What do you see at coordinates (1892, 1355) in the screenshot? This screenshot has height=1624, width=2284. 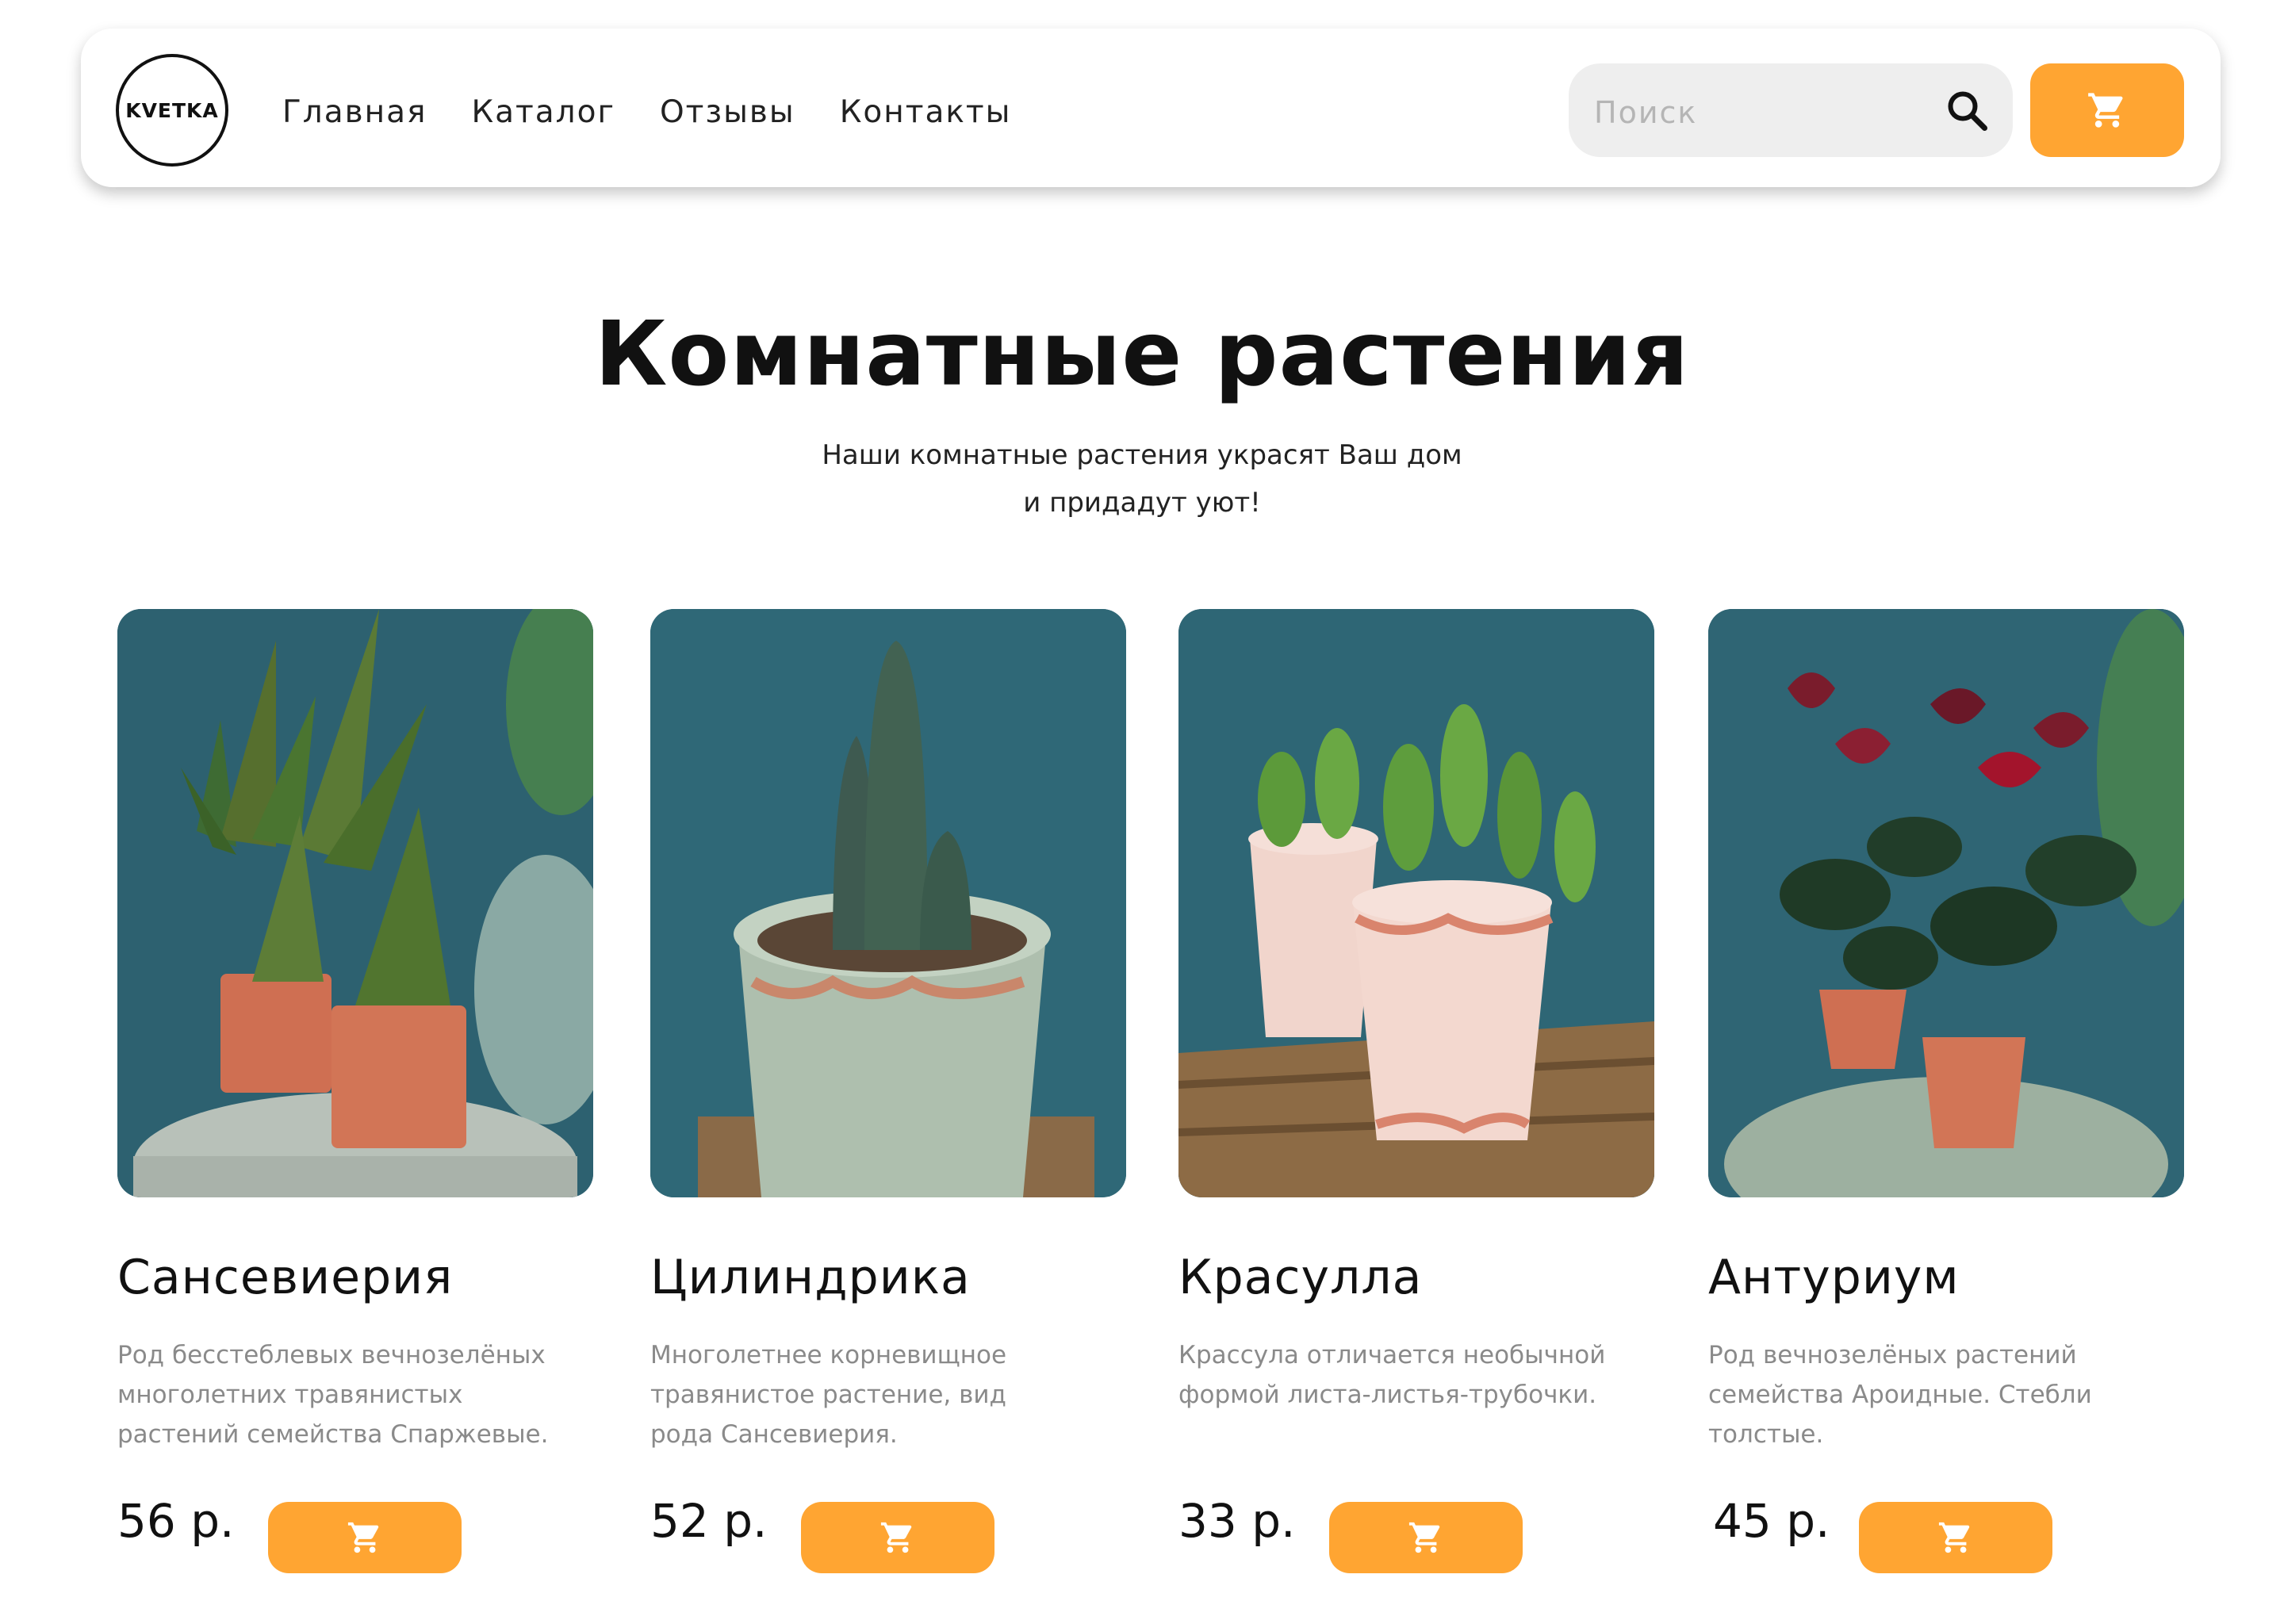 I see `description-line: Род вечнозелёных растений` at bounding box center [1892, 1355].